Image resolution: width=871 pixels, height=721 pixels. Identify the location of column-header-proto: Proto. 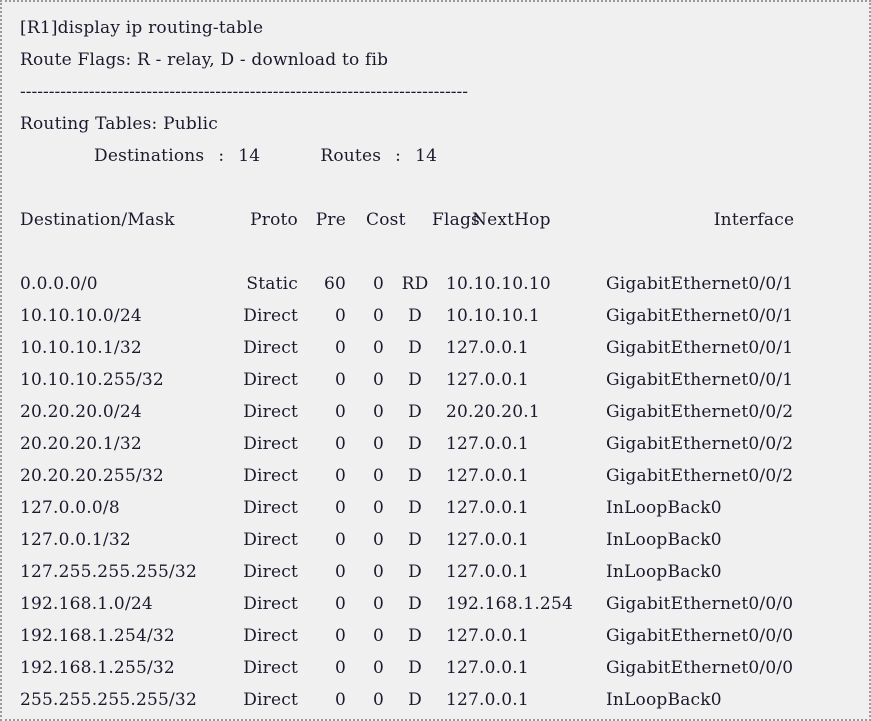
(274, 220).